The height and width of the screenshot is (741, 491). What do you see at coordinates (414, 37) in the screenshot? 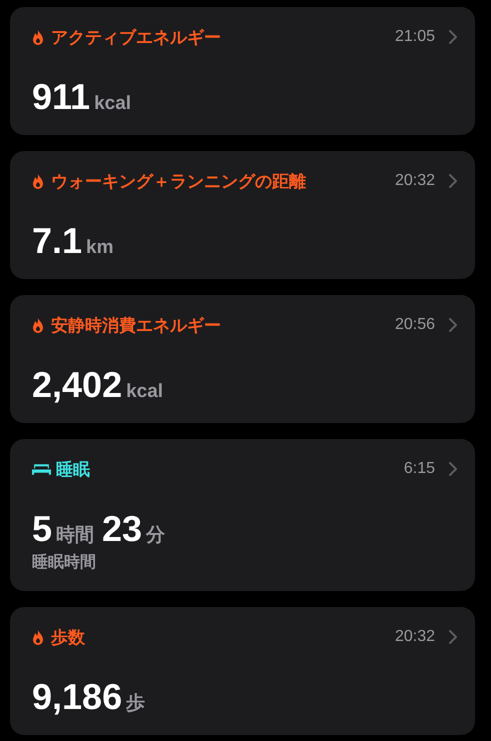
I see `timestamp: 21:05` at bounding box center [414, 37].